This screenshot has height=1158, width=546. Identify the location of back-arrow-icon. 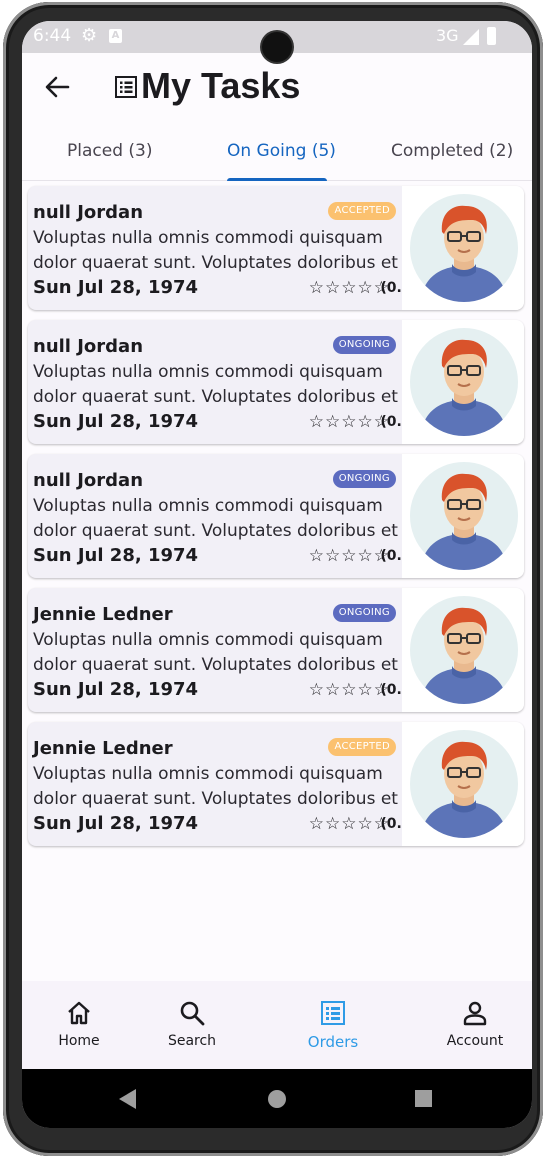
(57, 87).